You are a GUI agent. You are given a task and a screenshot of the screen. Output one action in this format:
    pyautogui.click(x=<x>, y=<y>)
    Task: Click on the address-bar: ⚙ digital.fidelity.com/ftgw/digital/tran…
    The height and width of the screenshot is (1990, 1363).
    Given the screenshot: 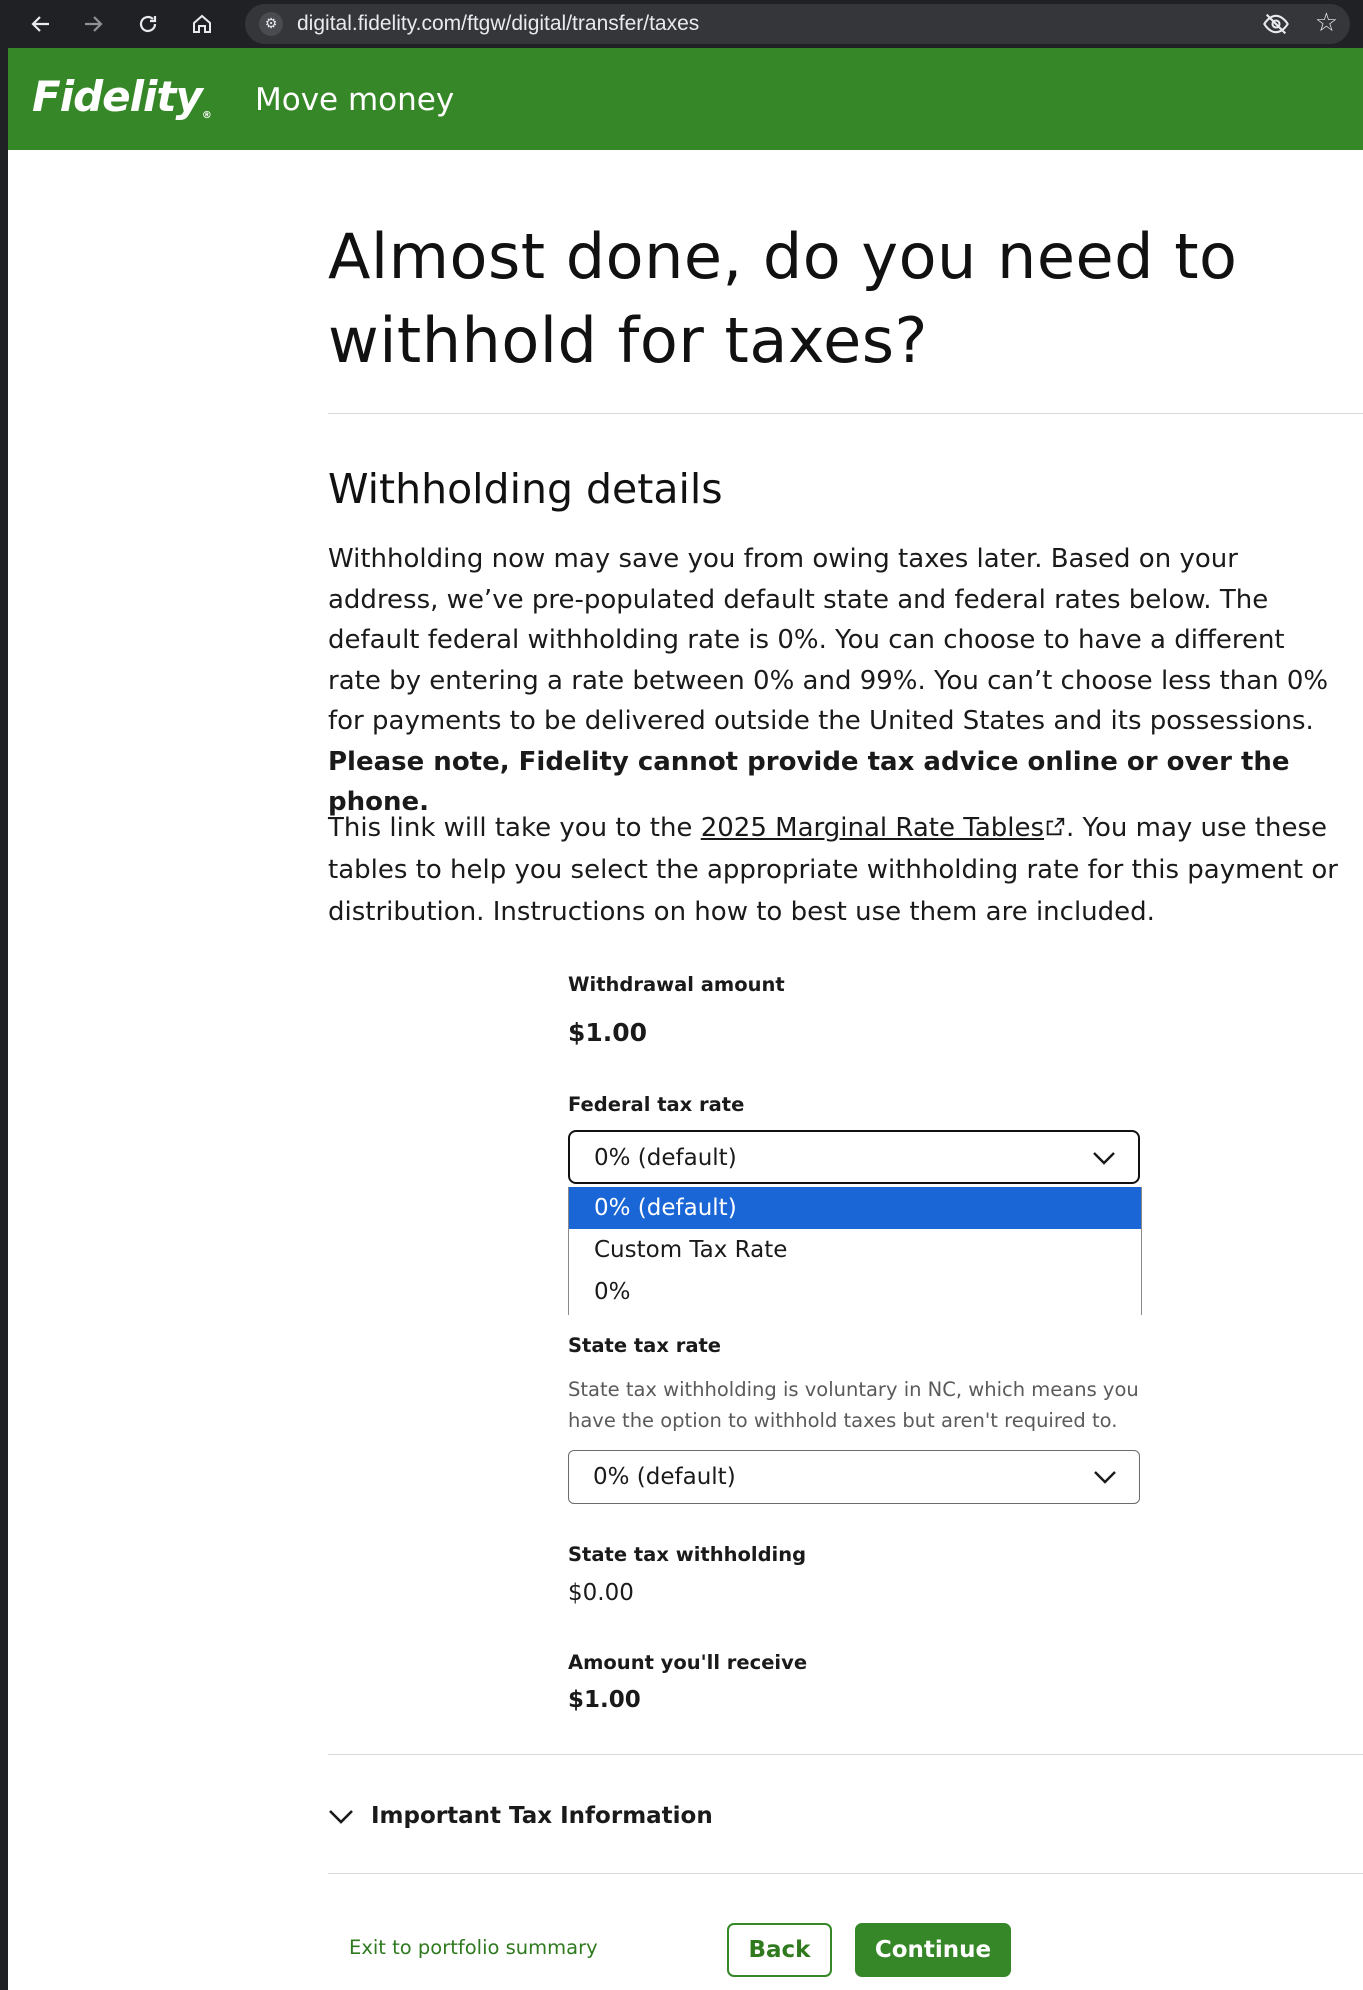 What is the action you would take?
    pyautogui.click(x=797, y=24)
    